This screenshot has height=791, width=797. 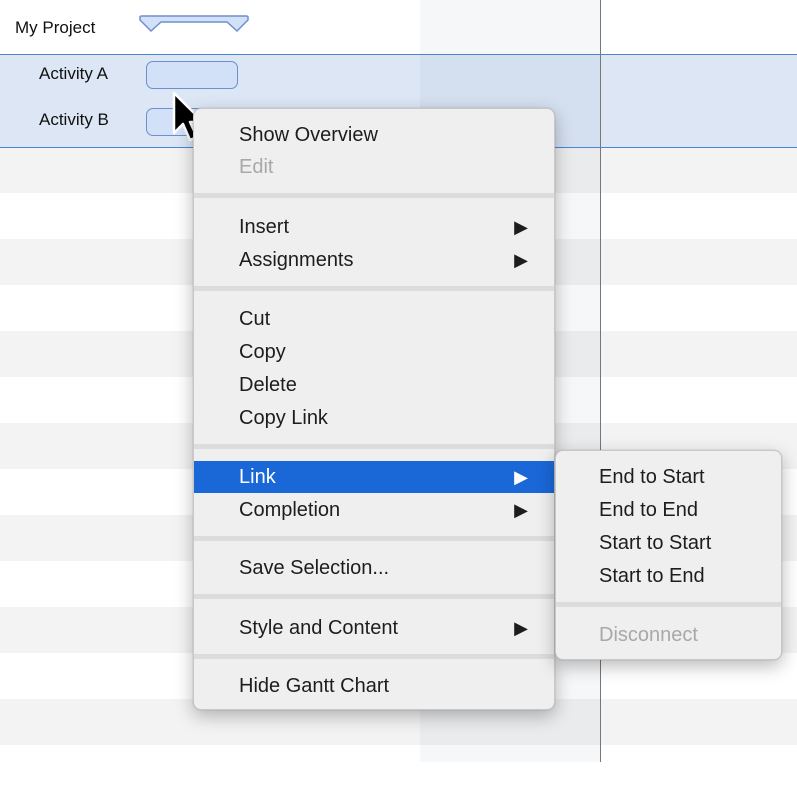 I want to click on submenu-item-end-to-end: End to End, so click(x=668, y=510).